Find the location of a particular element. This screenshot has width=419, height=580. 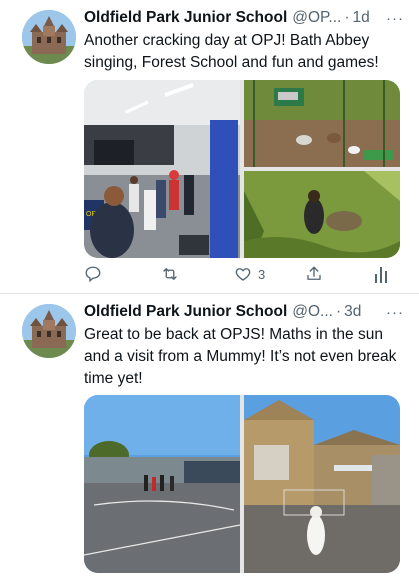

share-icon is located at coordinates (314, 273).